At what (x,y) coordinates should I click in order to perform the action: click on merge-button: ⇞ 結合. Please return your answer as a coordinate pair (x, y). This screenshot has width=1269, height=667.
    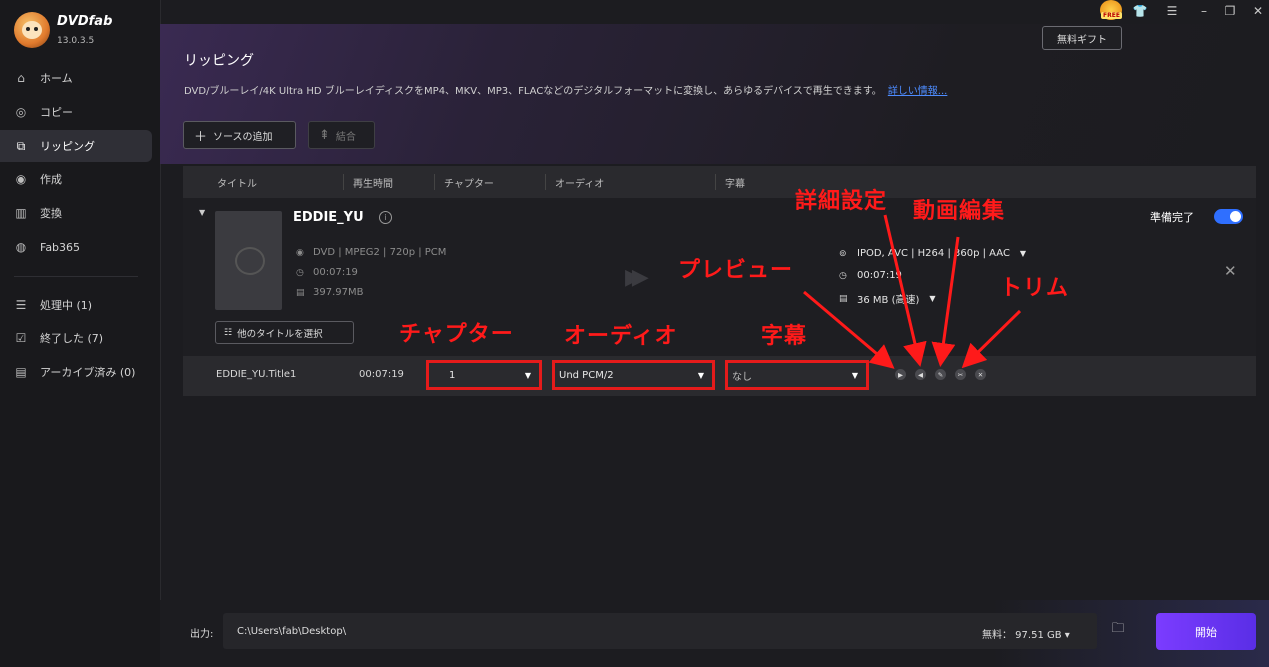
    Looking at the image, I should click on (341, 135).